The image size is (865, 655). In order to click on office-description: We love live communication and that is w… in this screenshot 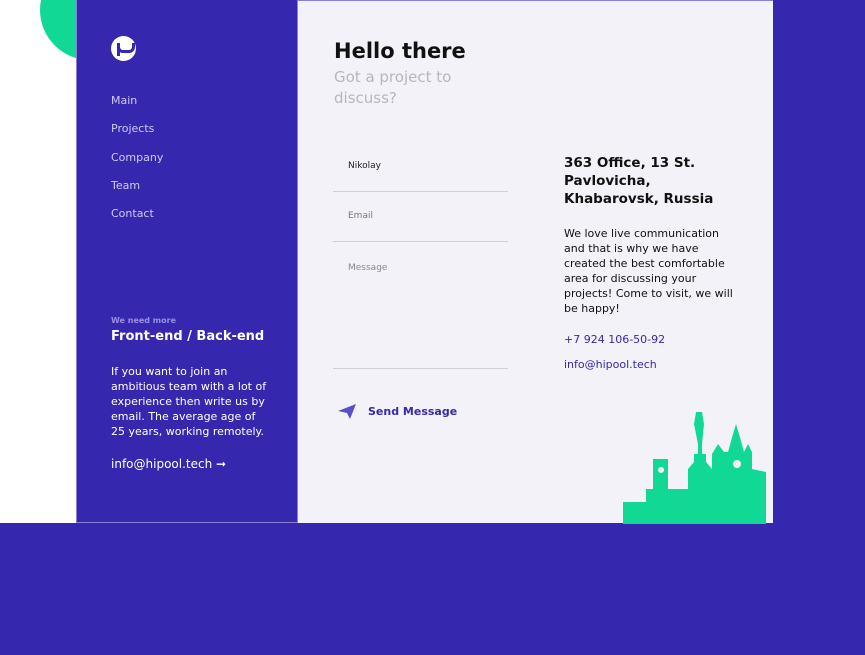, I will do `click(648, 271)`.